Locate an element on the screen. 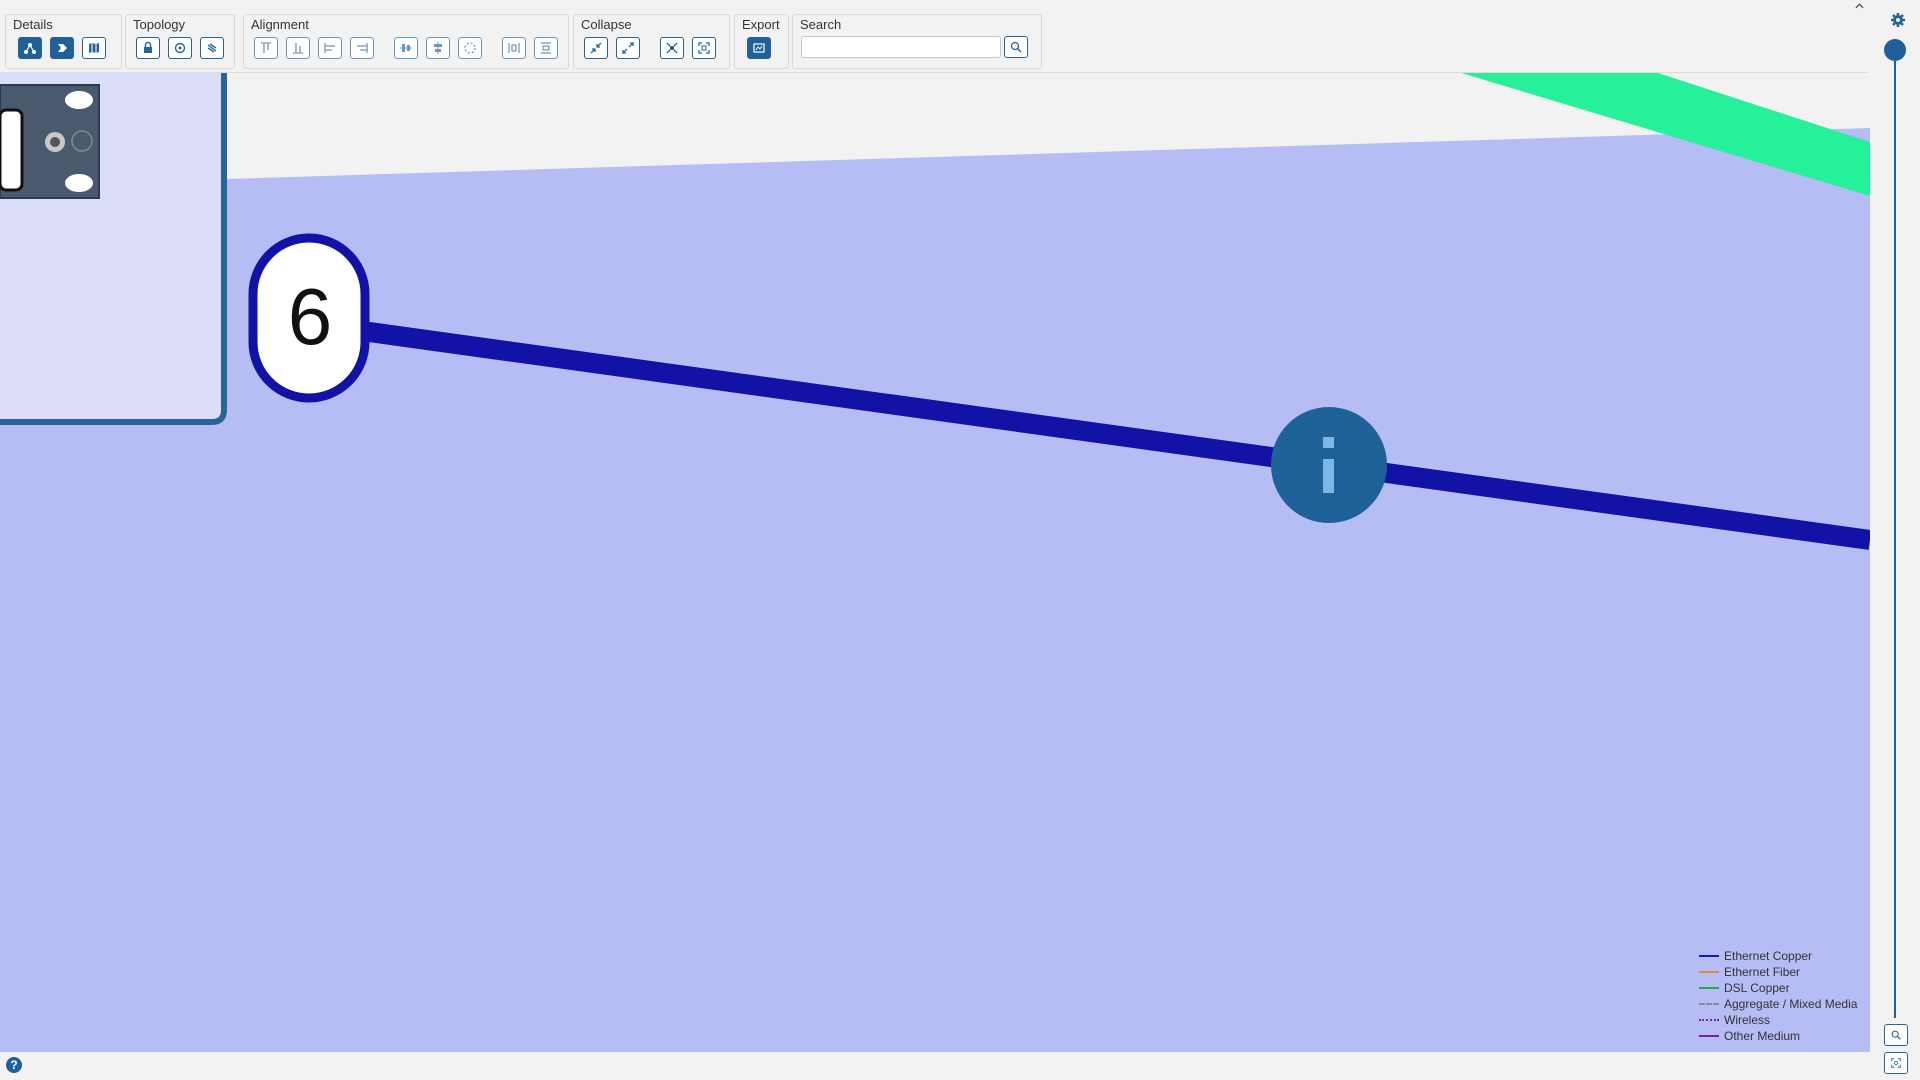  distribute-v-icon is located at coordinates (546, 48).